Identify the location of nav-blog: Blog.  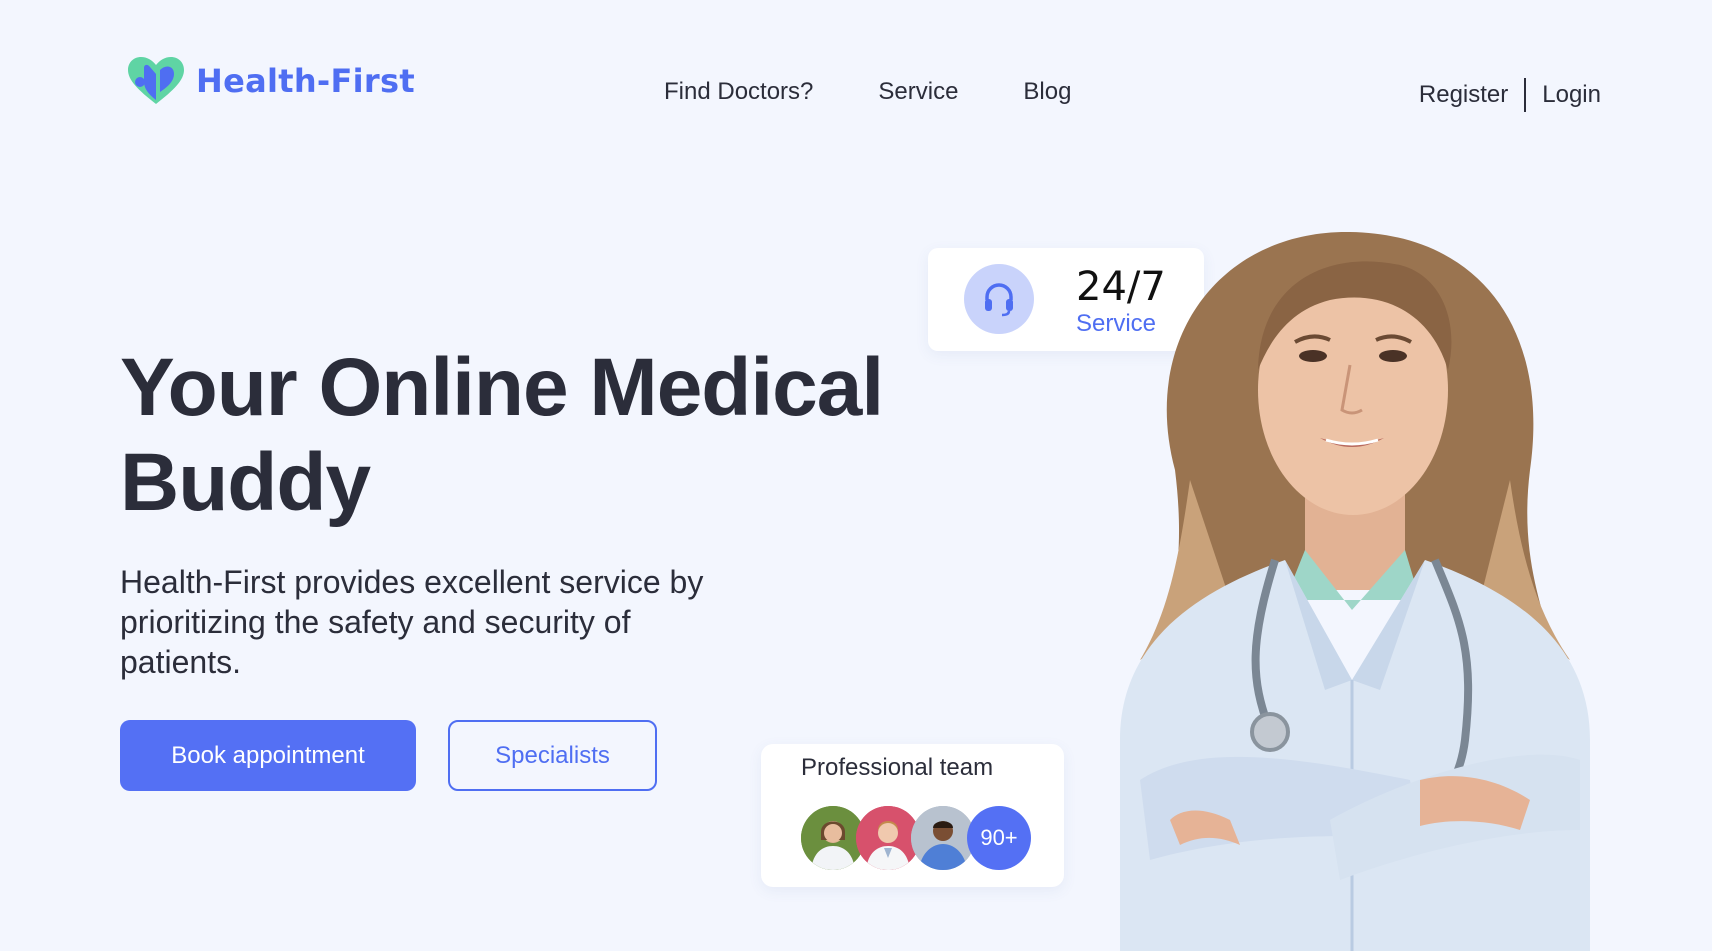
(1047, 92).